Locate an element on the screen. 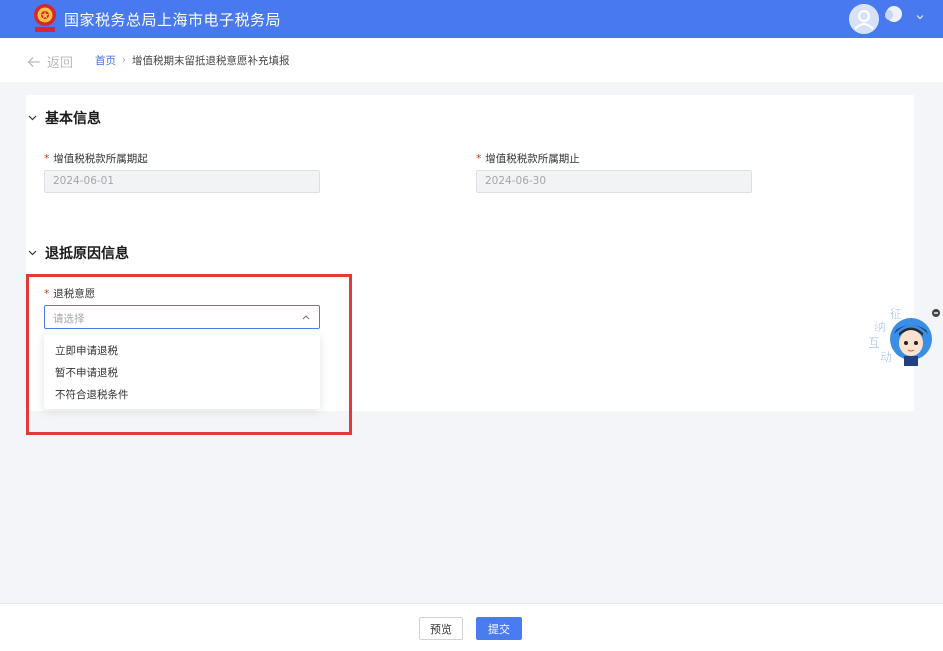 The image size is (943, 651). breadcrumb-bar: 返回 首页 › 增值税期末留抵退税意愿补充填报 is located at coordinates (471, 60).